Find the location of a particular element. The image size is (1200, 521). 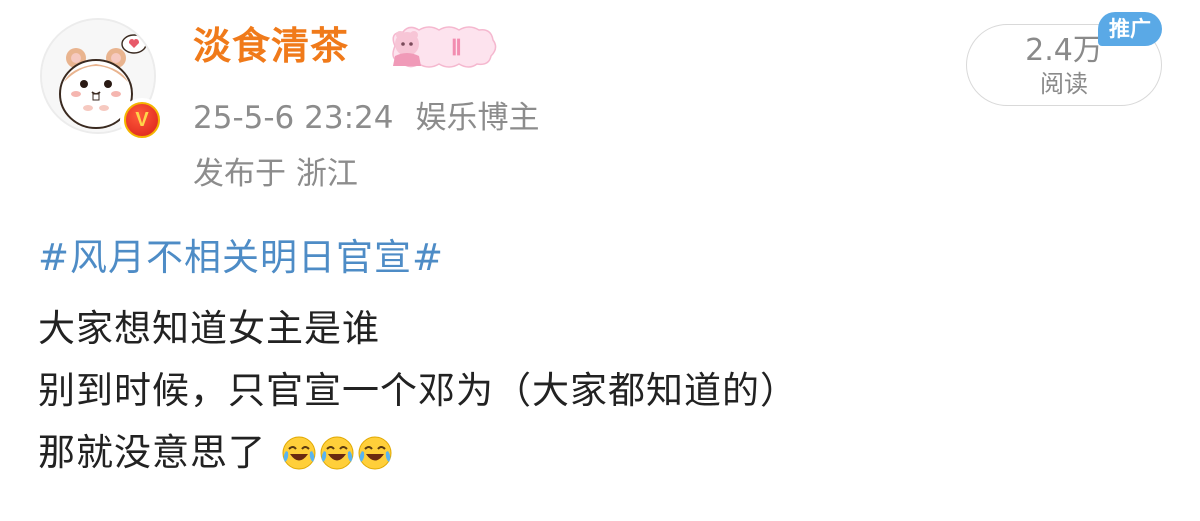

post-location: 发布于 浙江 is located at coordinates (275, 174).